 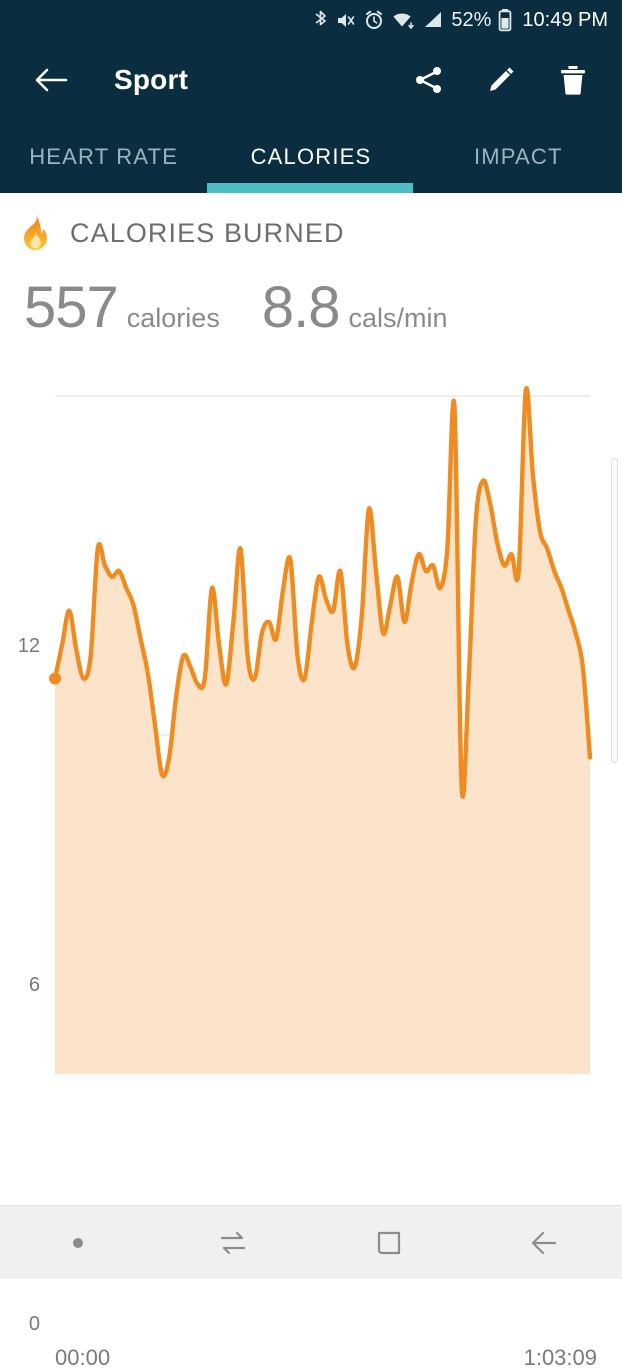 I want to click on tab-bar: HEART RATE CALORIES IMPACT, so click(x=311, y=156).